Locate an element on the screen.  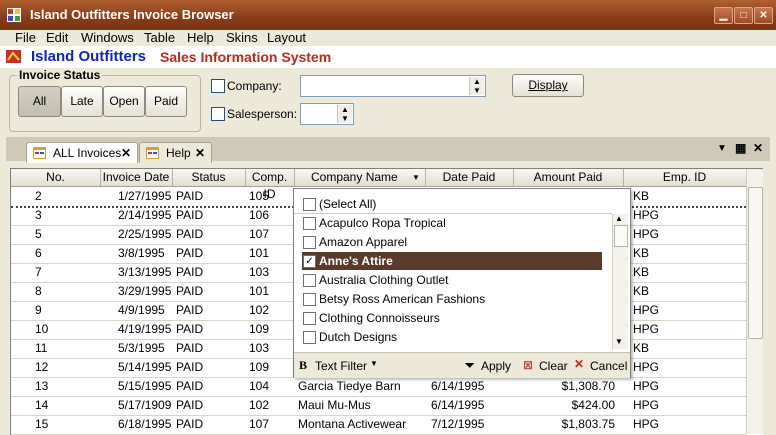
table-cell: 5/15/1995 is located at coordinates (145, 386).